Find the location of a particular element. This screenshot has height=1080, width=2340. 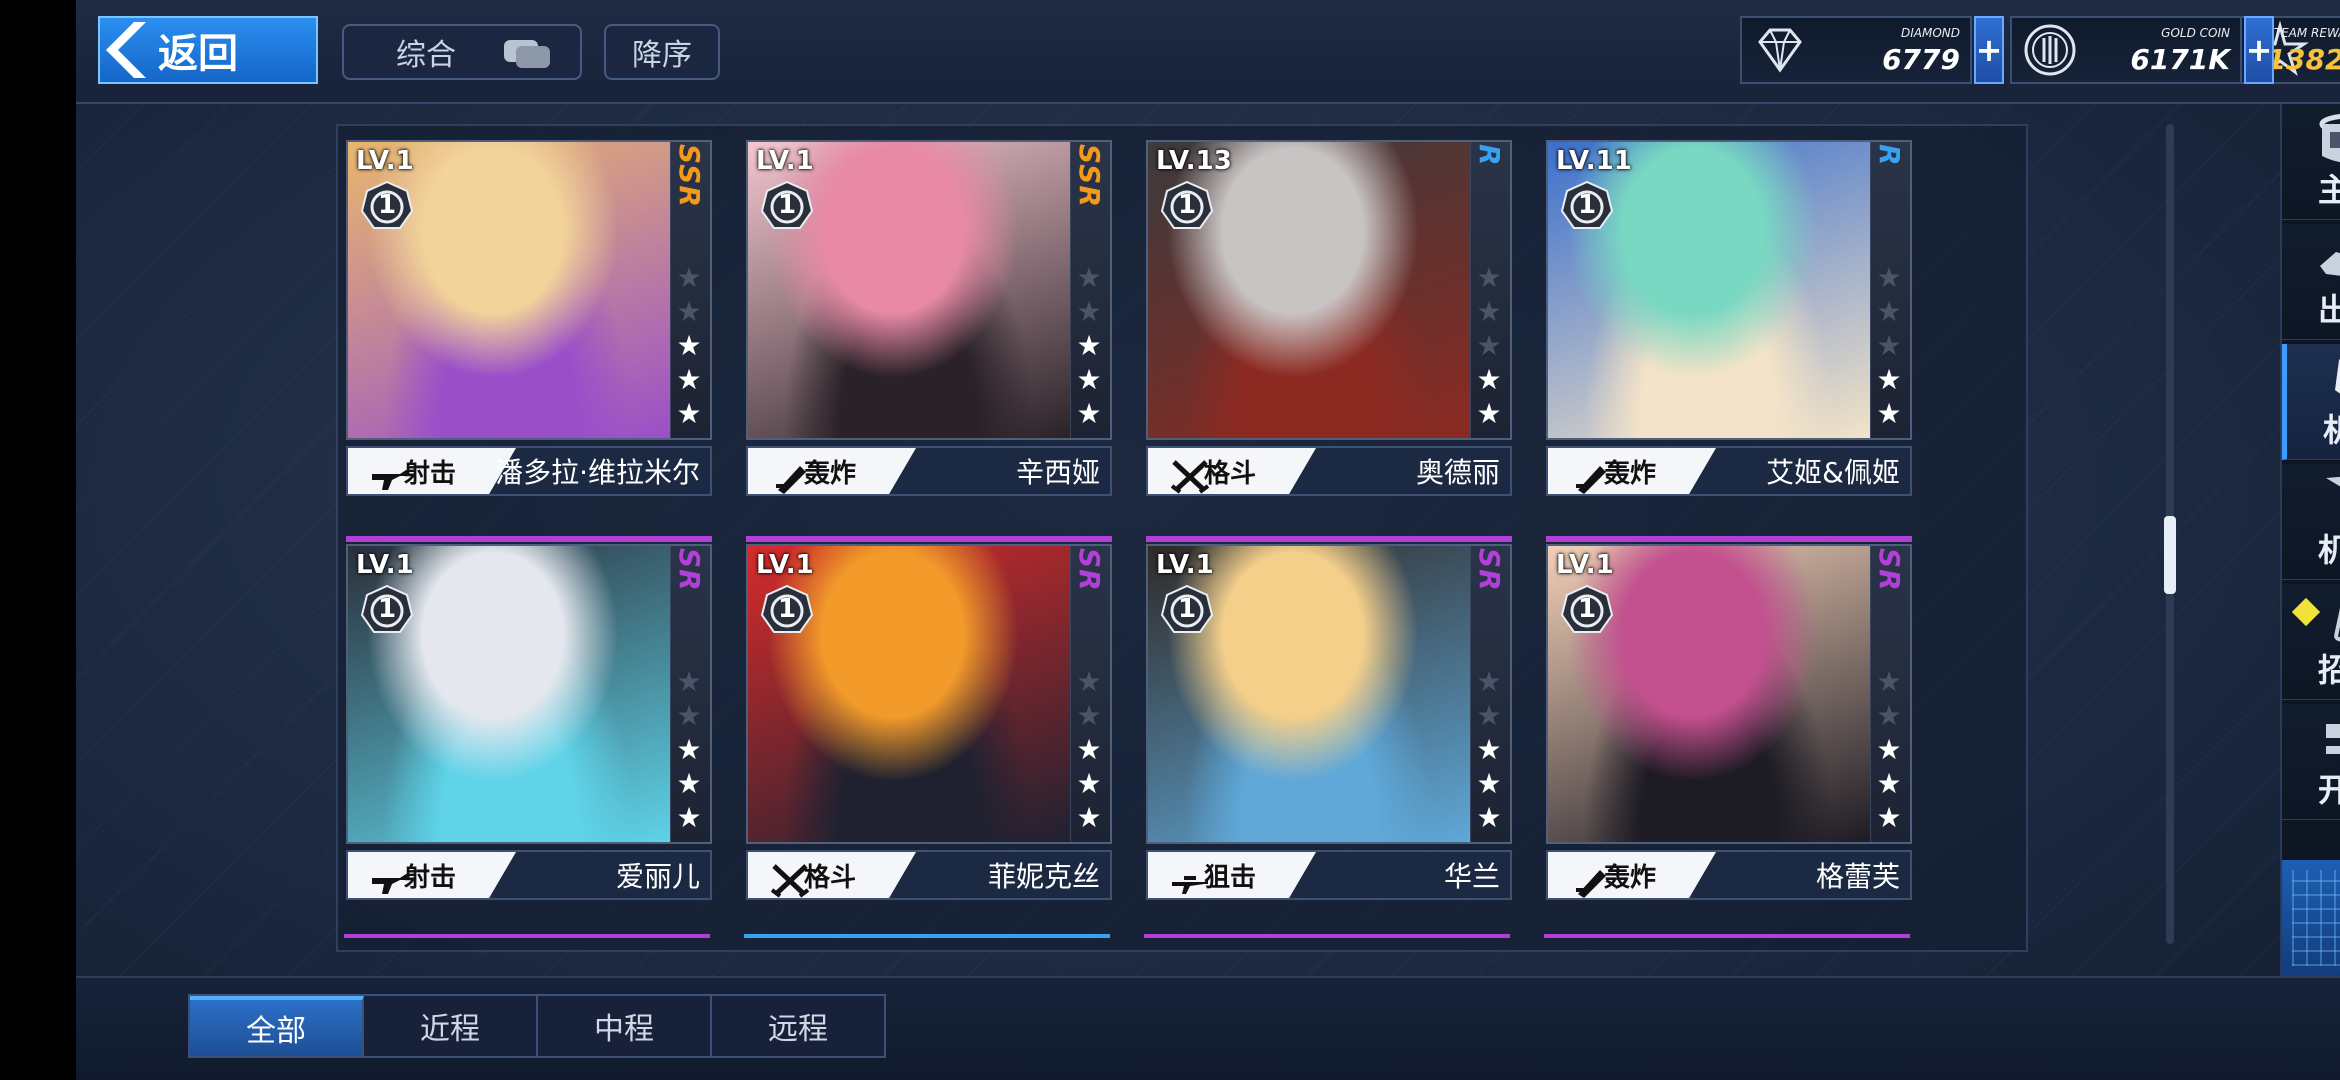

sort-mode-button: 综合 is located at coordinates (462, 52).